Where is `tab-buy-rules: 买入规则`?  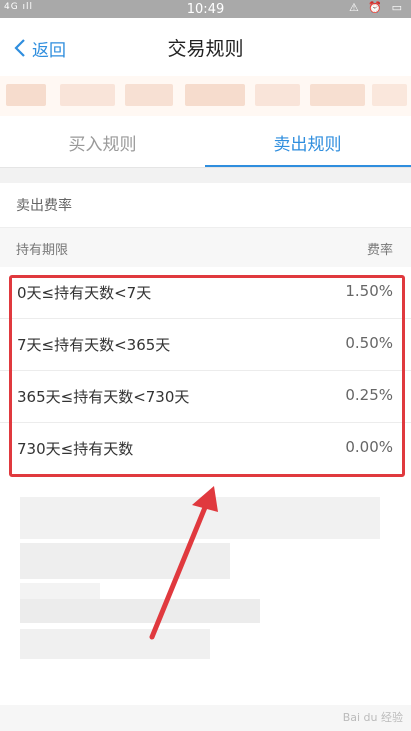
tab-buy-rules: 买入规则 is located at coordinates (102, 142).